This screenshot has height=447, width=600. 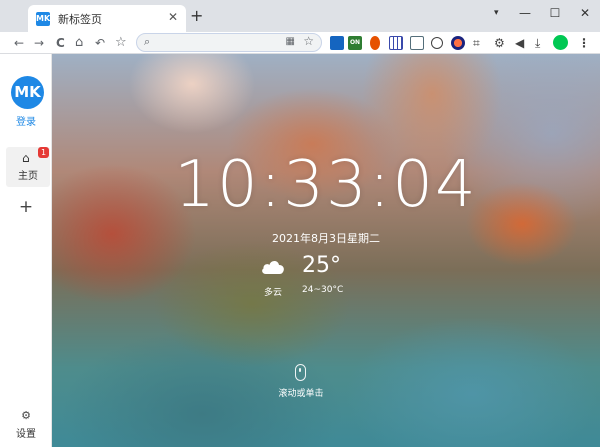 What do you see at coordinates (100, 43) in the screenshot?
I see `undo-icon: ↶` at bounding box center [100, 43].